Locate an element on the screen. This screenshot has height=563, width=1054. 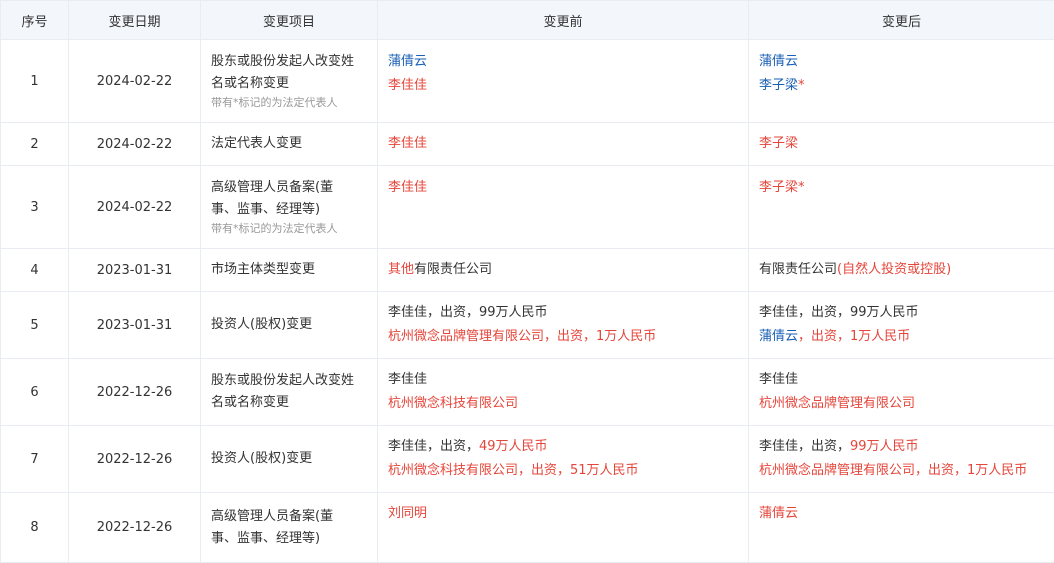
row-index: 7 is located at coordinates (35, 459).